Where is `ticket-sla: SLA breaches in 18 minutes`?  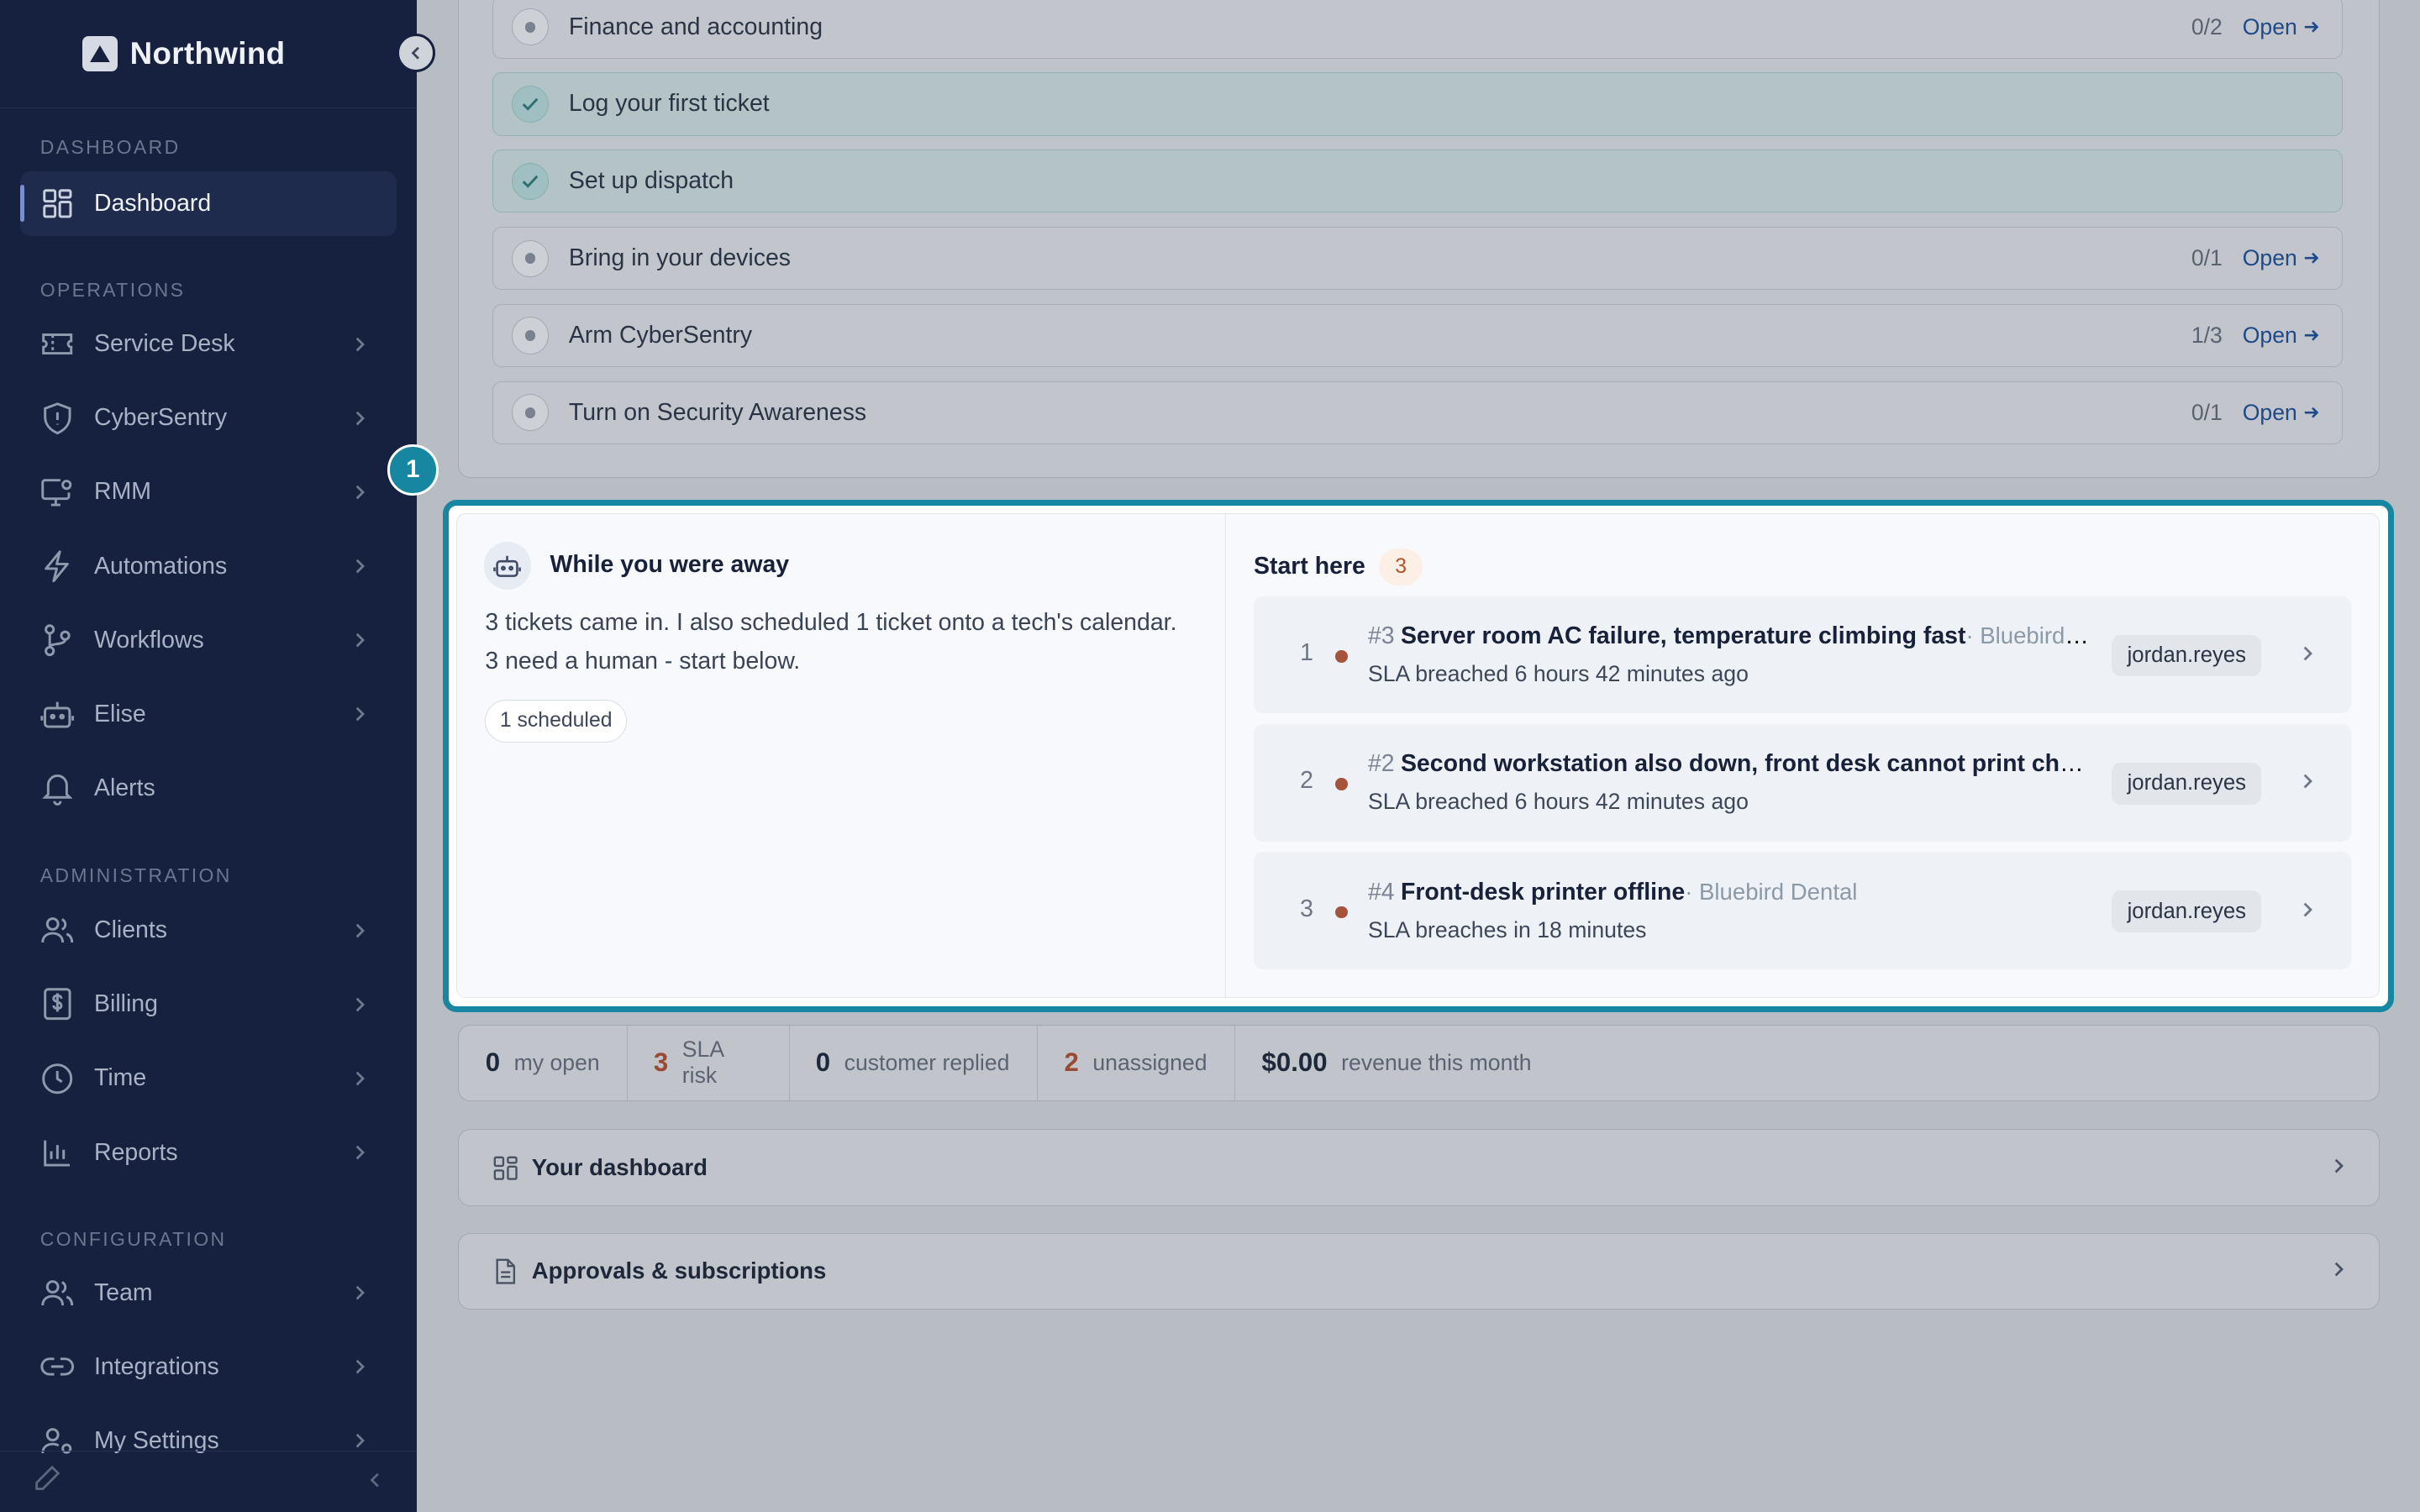 ticket-sla: SLA breaches in 18 minutes is located at coordinates (1507, 929).